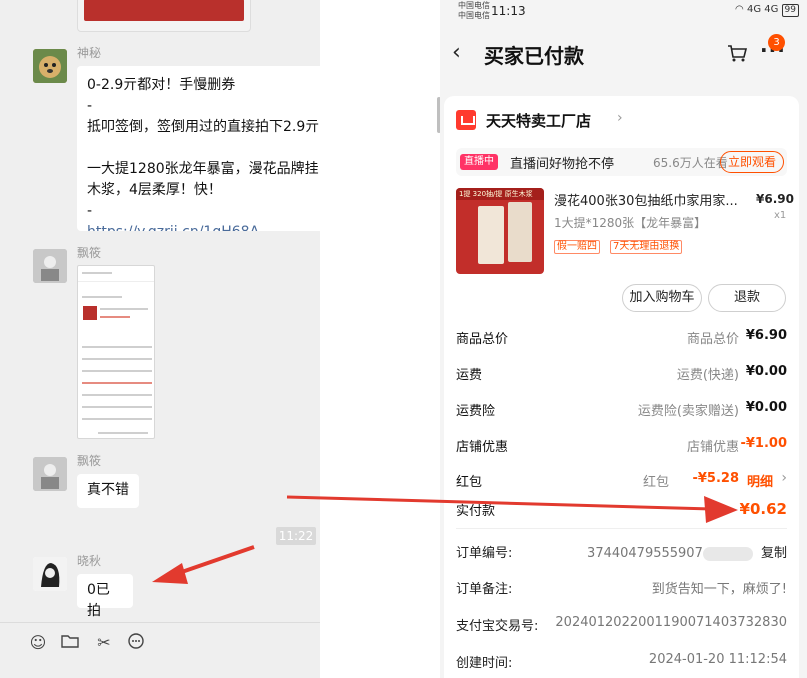 The width and height of the screenshot is (807, 678). Describe the element at coordinates (116, 352) in the screenshot. I see `screenshot-thumbnail` at that location.